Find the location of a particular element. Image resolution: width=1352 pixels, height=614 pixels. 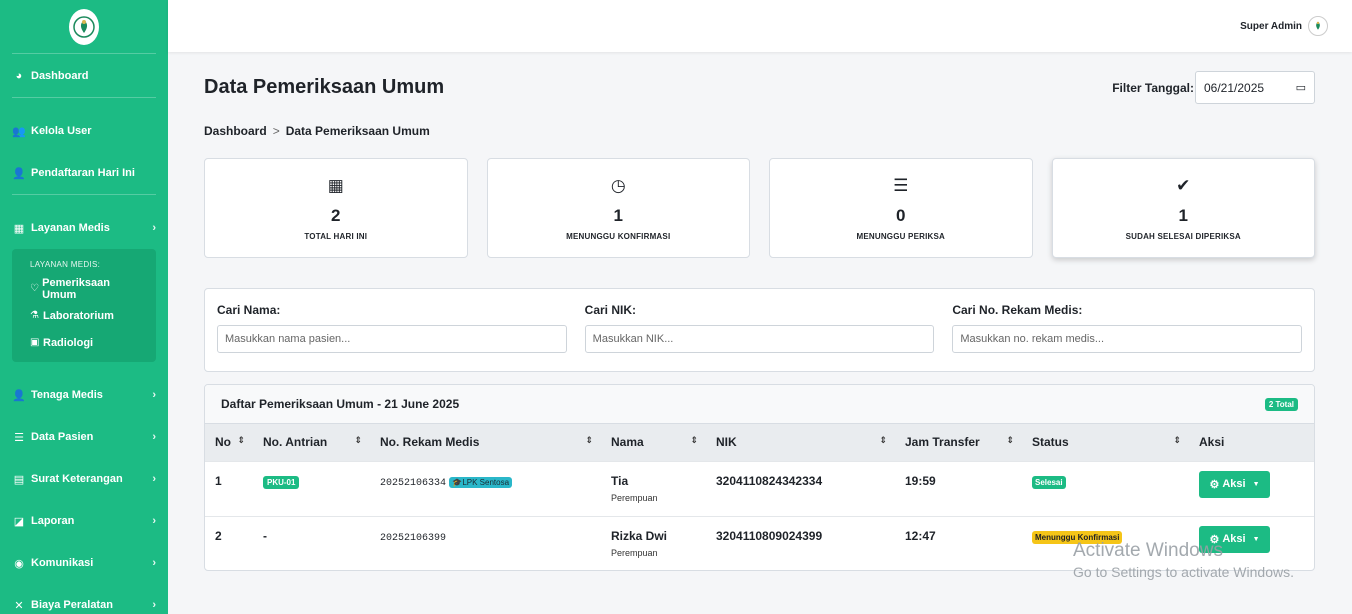

column-header-antrian: No. Antrian ⇕ is located at coordinates (311, 442).